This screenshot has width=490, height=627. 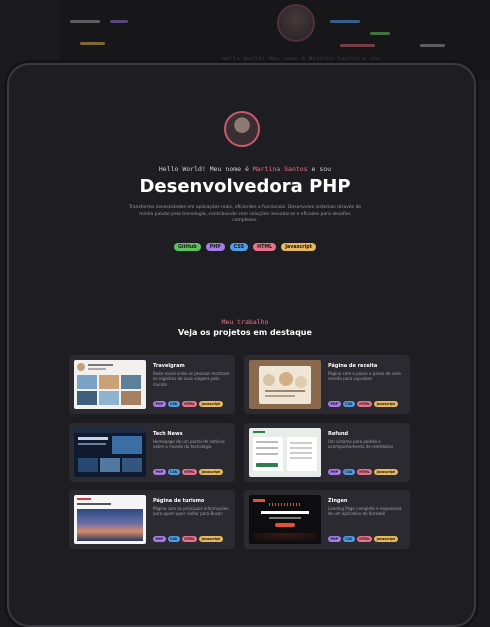 I want to click on project-title: Zingen, so click(x=338, y=501).